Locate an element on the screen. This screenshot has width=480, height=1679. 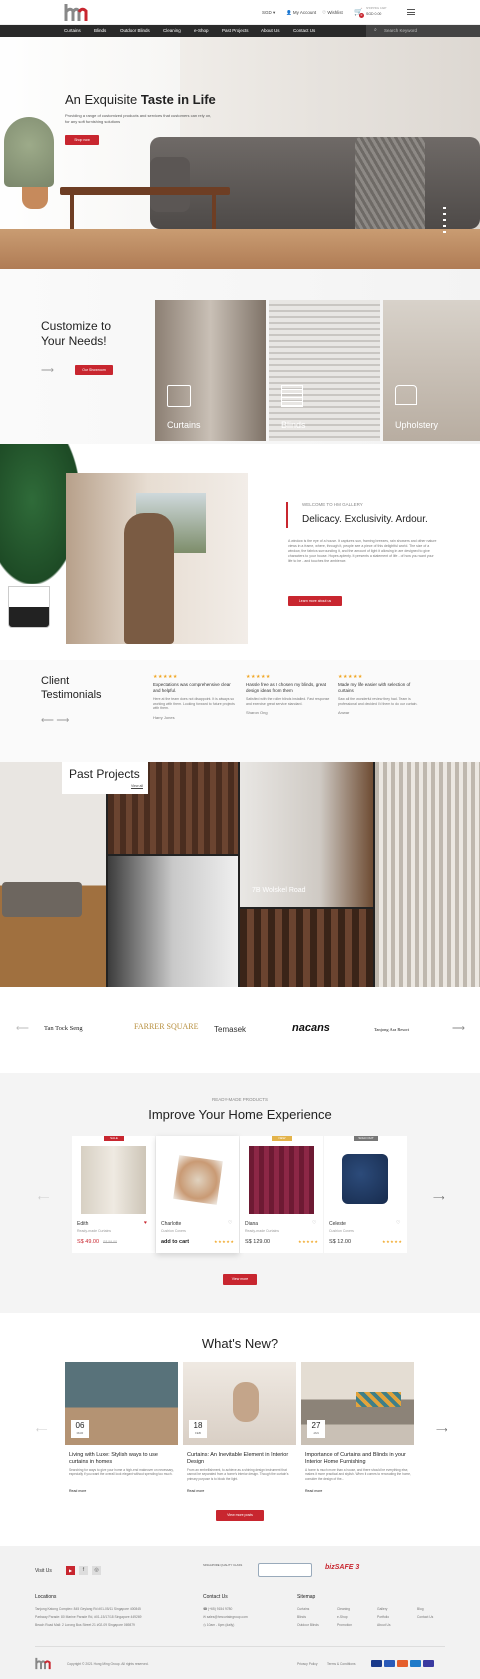
project-dining: 7B Wolskel Road is located at coordinates (306, 834).